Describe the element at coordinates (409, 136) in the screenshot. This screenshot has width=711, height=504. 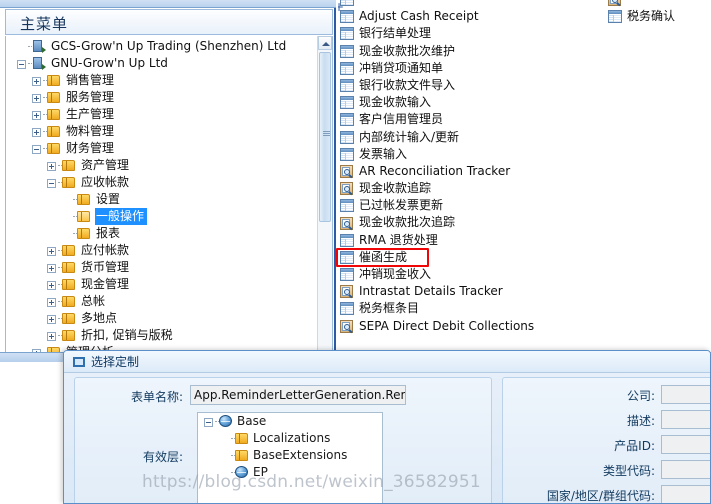
I see `menu-item-label: 内部统计输入/更新` at that location.